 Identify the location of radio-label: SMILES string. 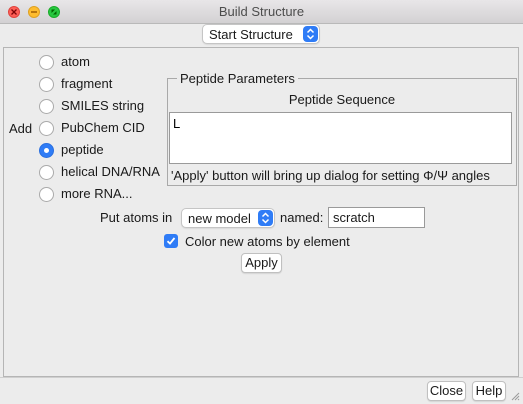
(103, 105).